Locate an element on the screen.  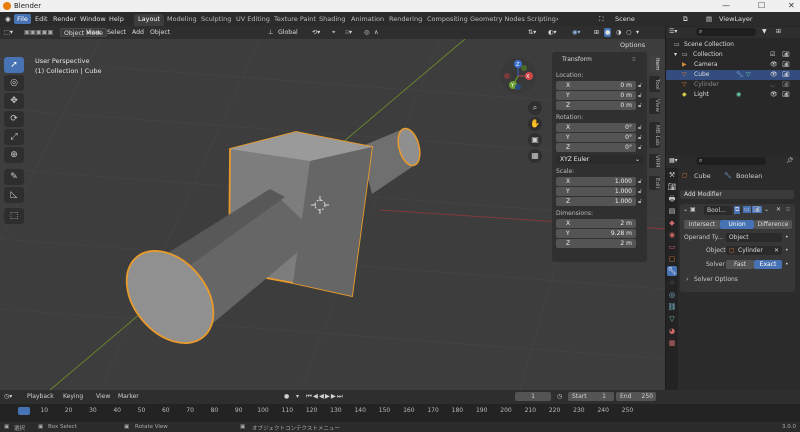
rotation-mode-dropdown: XYZ Euler ⌄ is located at coordinates (600, 159).